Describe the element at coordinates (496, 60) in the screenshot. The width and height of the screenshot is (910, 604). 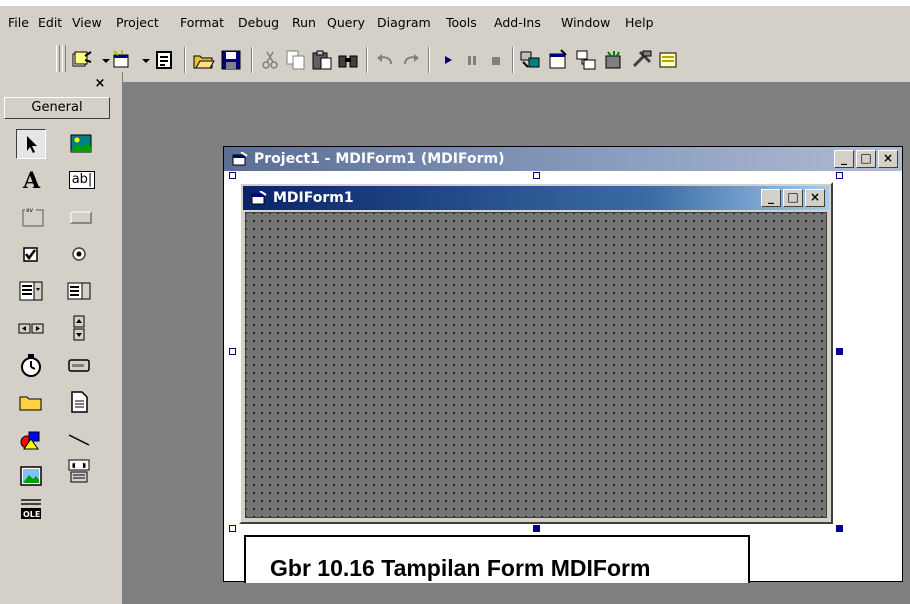
I see `end-icon` at that location.